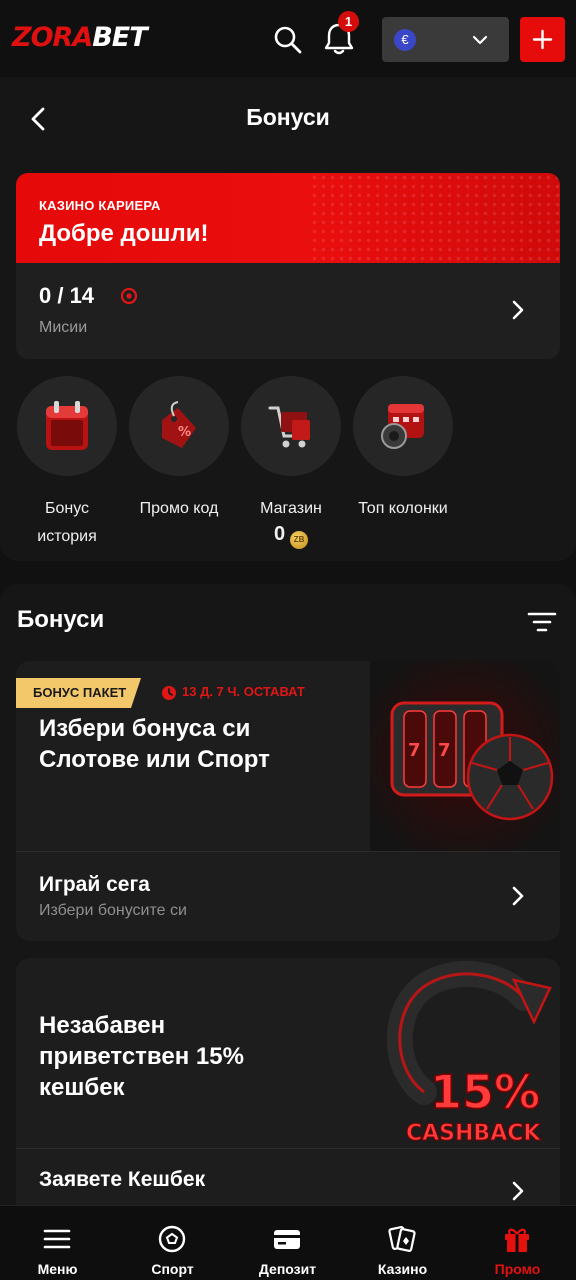 The image size is (576, 1280). What do you see at coordinates (94, 885) in the screenshot?
I see `play-now-link: Играй сега` at bounding box center [94, 885].